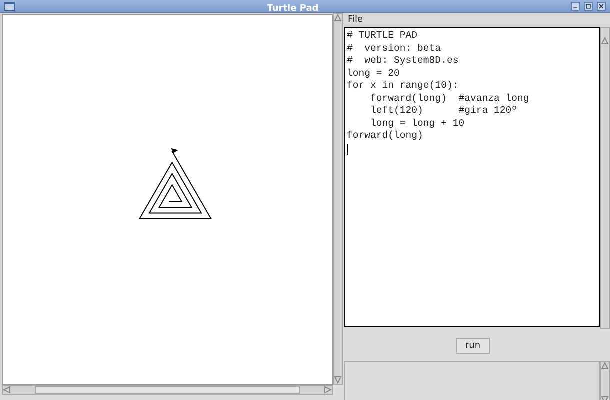  I want to click on code-line: # version: beta, so click(394, 48).